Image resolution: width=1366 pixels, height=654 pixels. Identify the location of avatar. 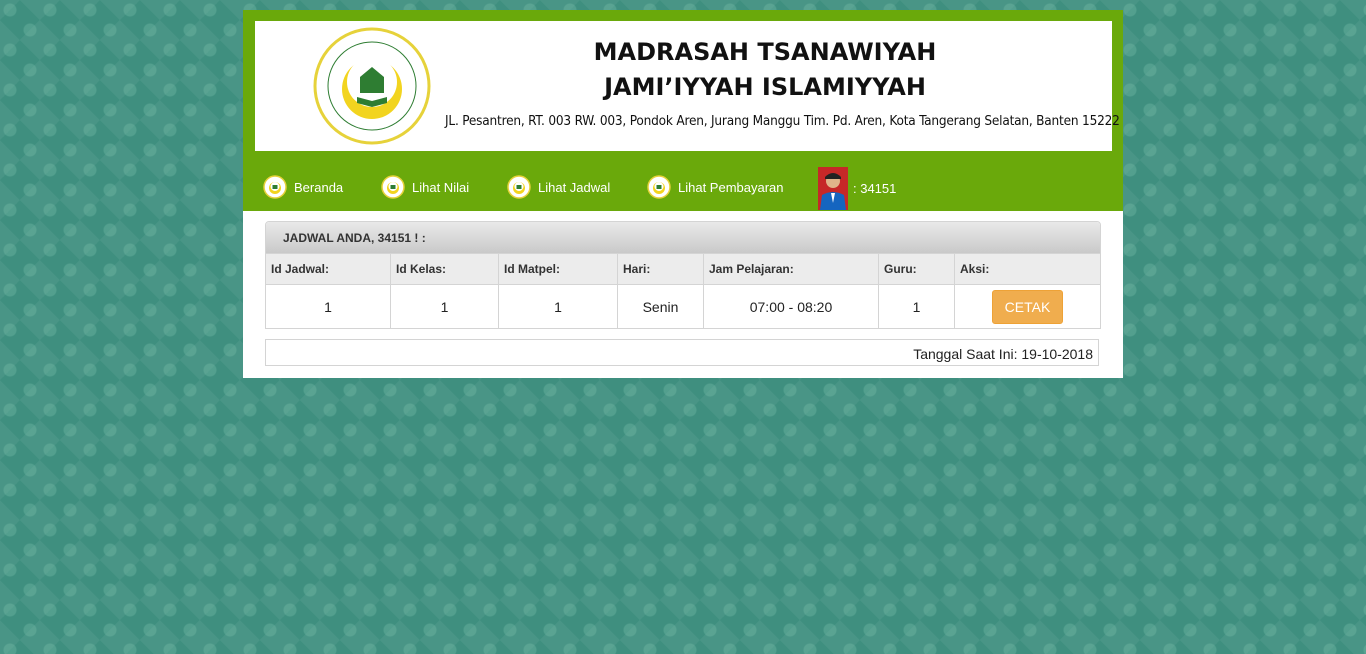
(833, 188).